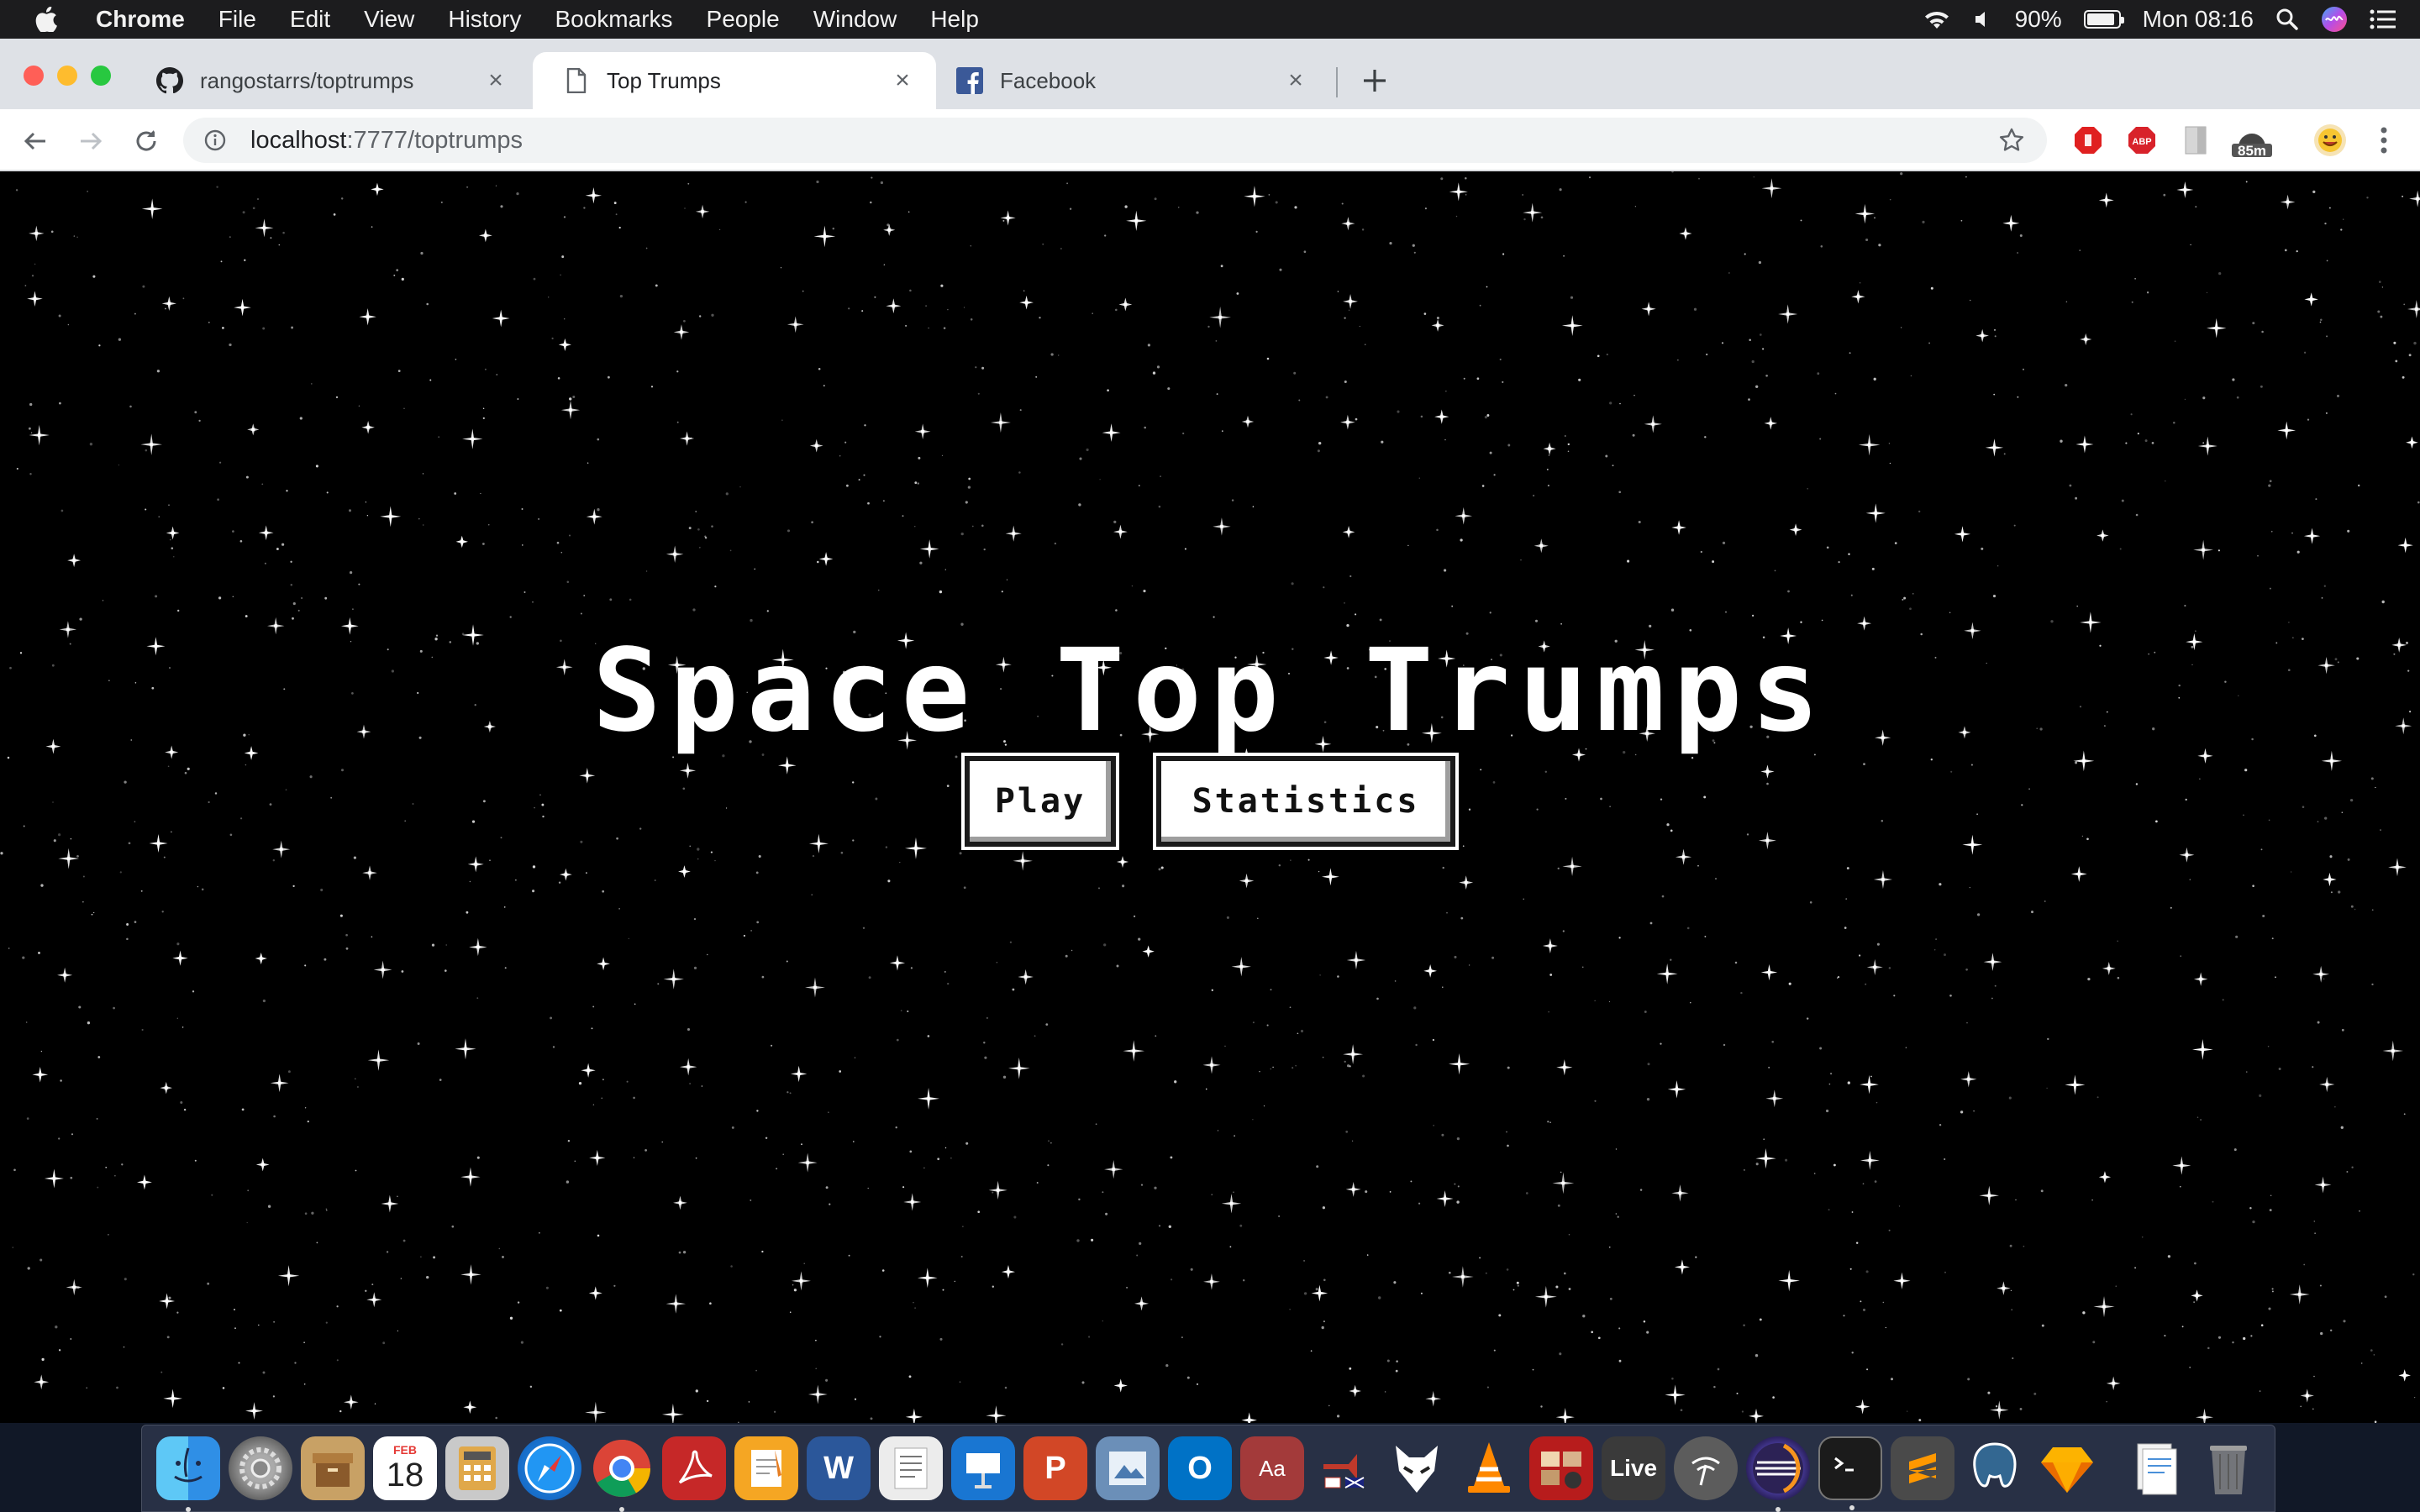 The height and width of the screenshot is (1512, 2420). What do you see at coordinates (261, 1468) in the screenshot?
I see `system-preferences-icon` at bounding box center [261, 1468].